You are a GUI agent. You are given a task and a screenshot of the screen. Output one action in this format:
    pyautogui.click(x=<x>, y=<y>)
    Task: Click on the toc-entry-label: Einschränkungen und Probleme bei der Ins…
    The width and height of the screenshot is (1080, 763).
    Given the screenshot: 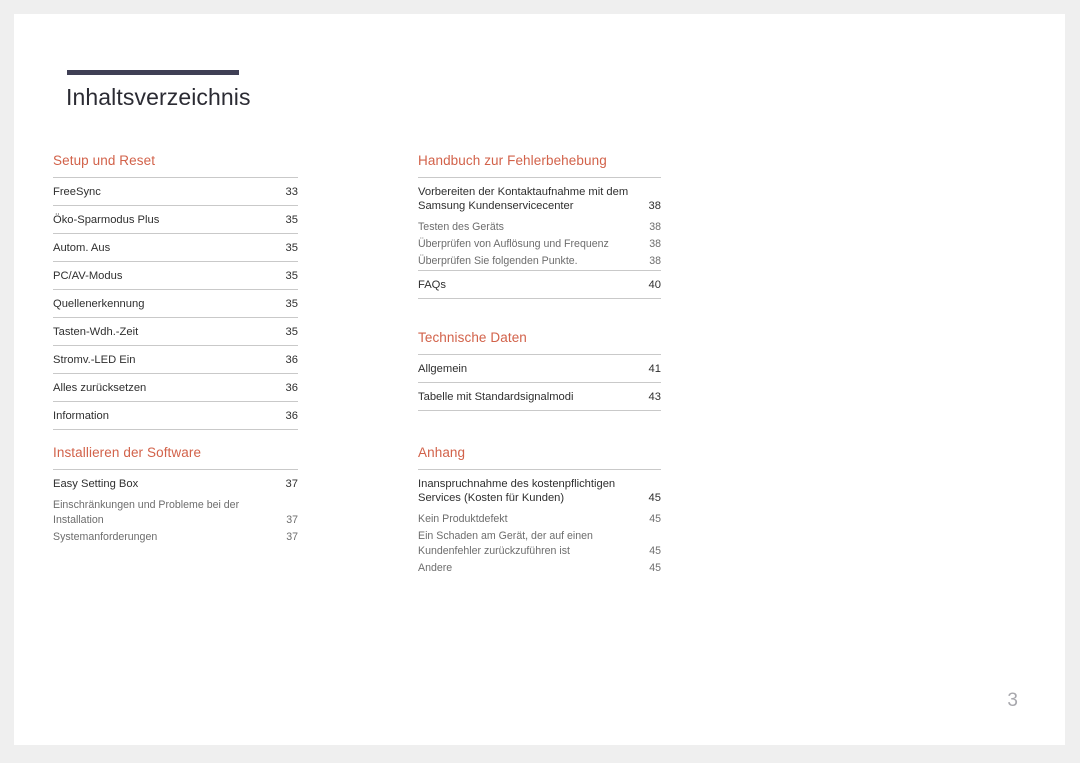 What is the action you would take?
    pyautogui.click(x=146, y=512)
    